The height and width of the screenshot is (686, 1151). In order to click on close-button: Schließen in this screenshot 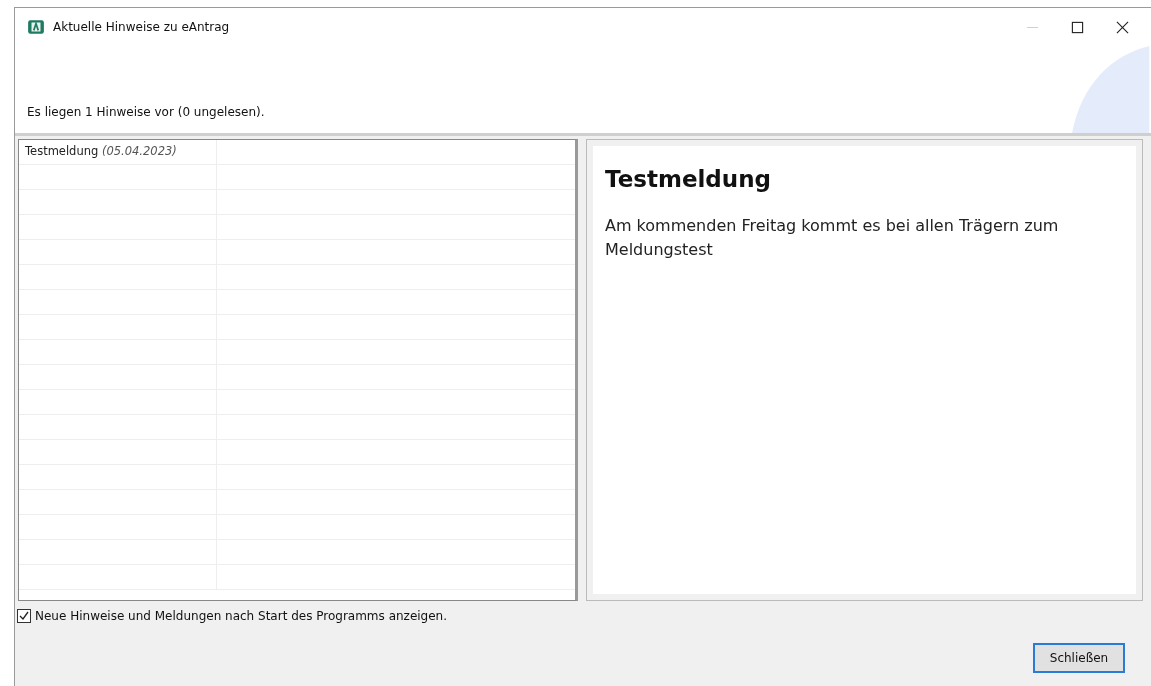, I will do `click(1079, 658)`.